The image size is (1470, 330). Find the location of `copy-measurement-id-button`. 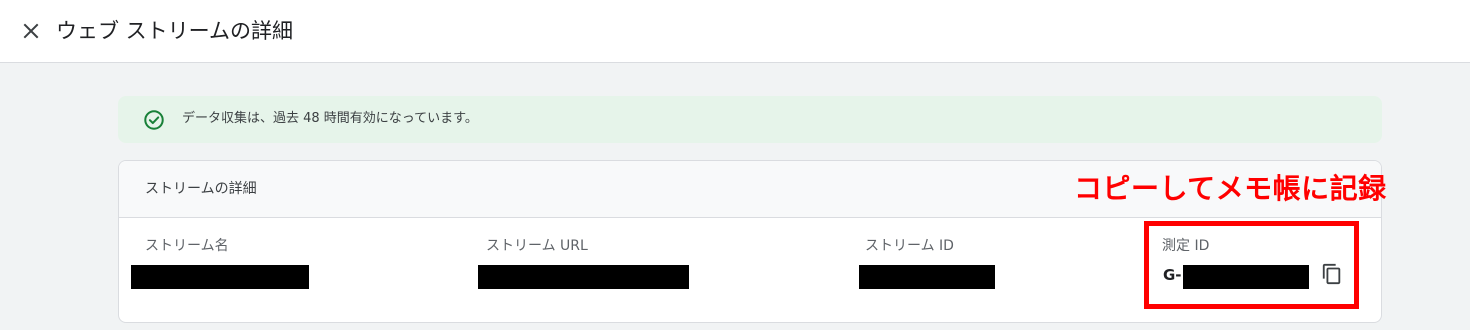

copy-measurement-id-button is located at coordinates (1332, 274).